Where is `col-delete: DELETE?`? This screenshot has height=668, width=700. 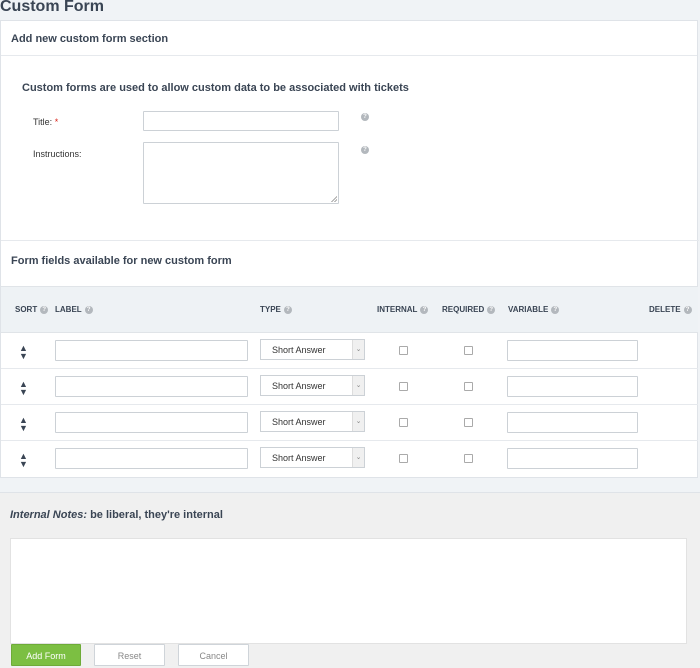
col-delete: DELETE? is located at coordinates (670, 309).